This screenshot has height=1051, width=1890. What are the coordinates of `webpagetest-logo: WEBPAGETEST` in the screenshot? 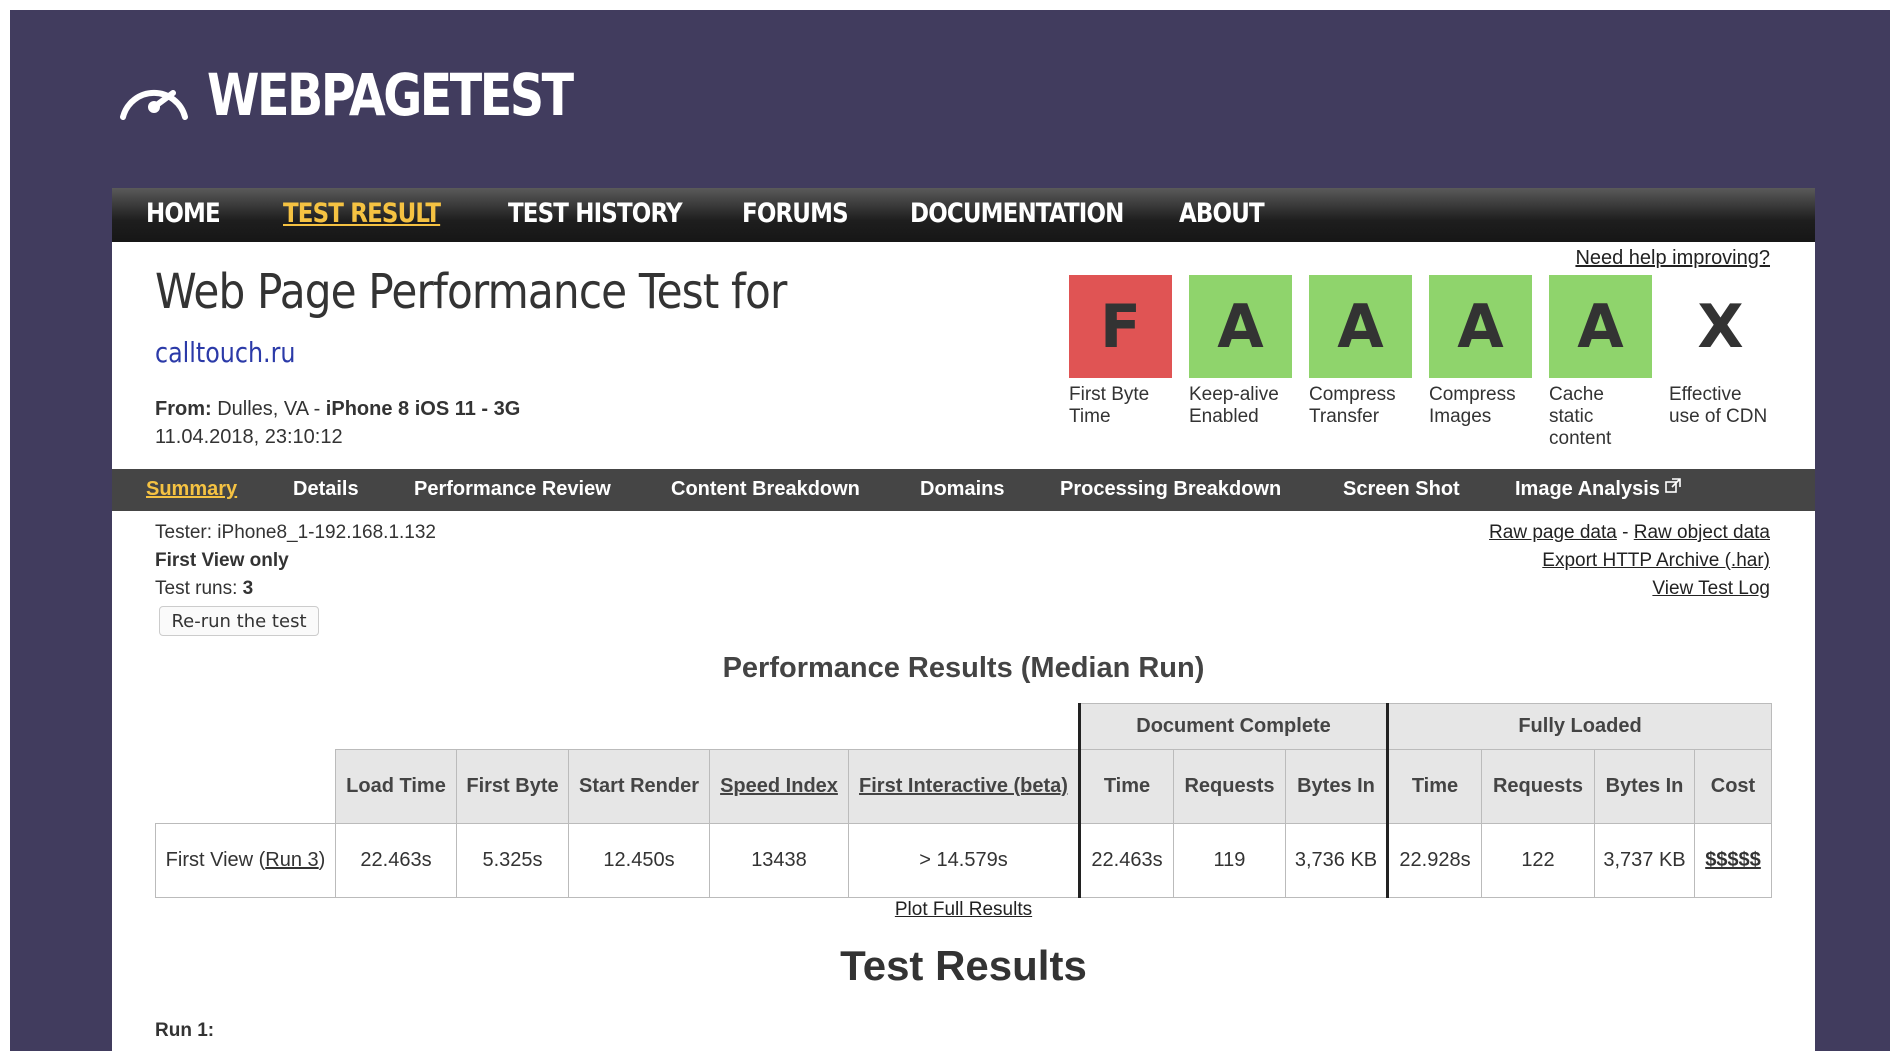 It's located at (383, 95).